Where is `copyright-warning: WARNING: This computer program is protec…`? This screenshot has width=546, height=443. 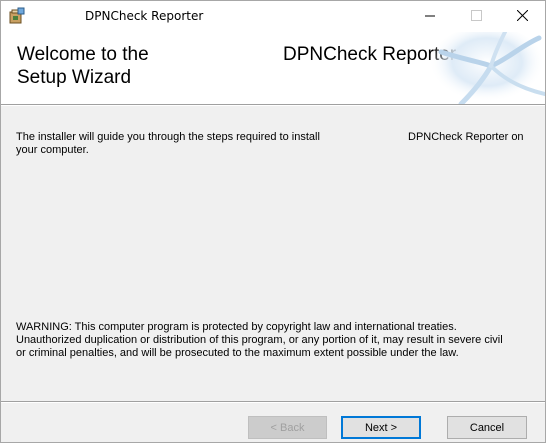
copyright-warning: WARNING: This computer program is protec… is located at coordinates (278, 340).